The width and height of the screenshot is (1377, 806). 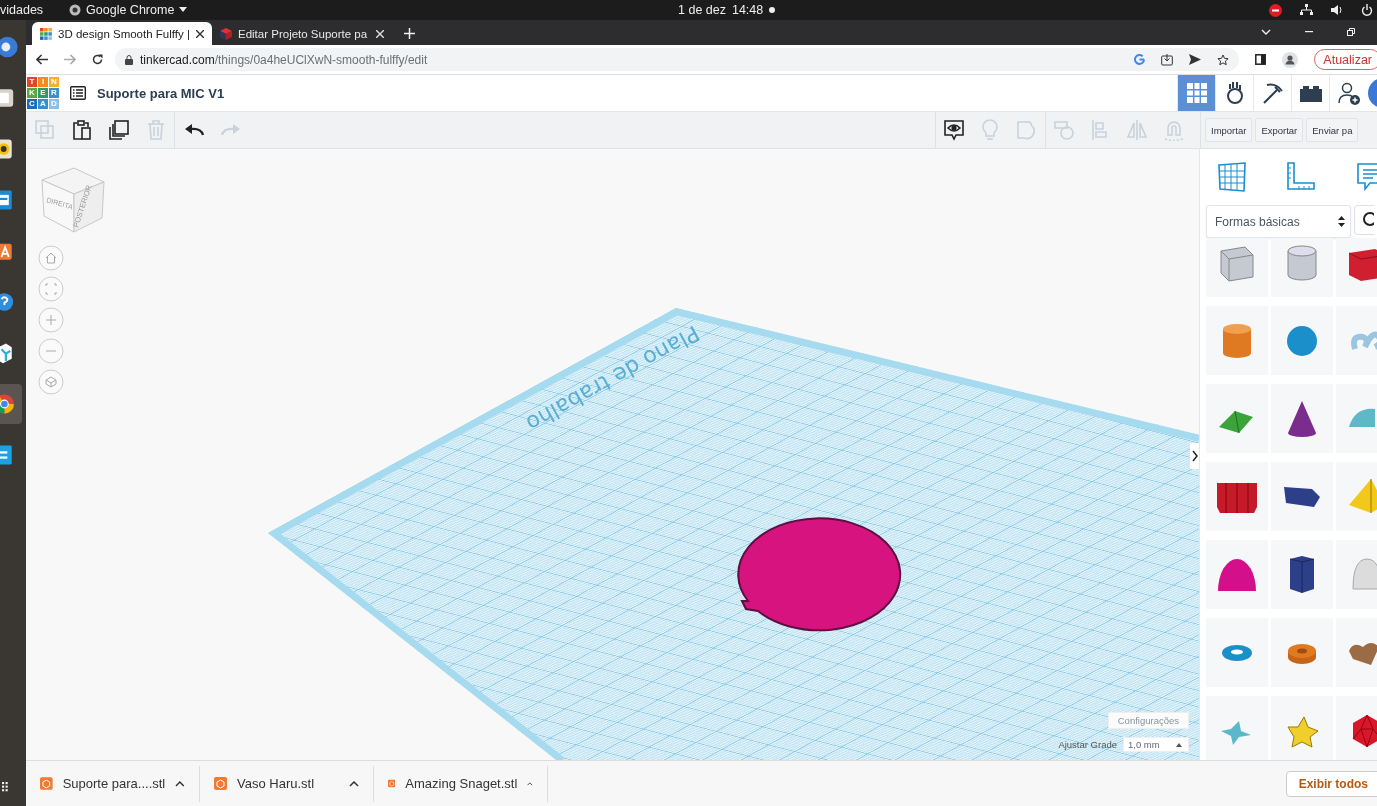 What do you see at coordinates (1279, 130) in the screenshot?
I see `toolbar-button: Exportar` at bounding box center [1279, 130].